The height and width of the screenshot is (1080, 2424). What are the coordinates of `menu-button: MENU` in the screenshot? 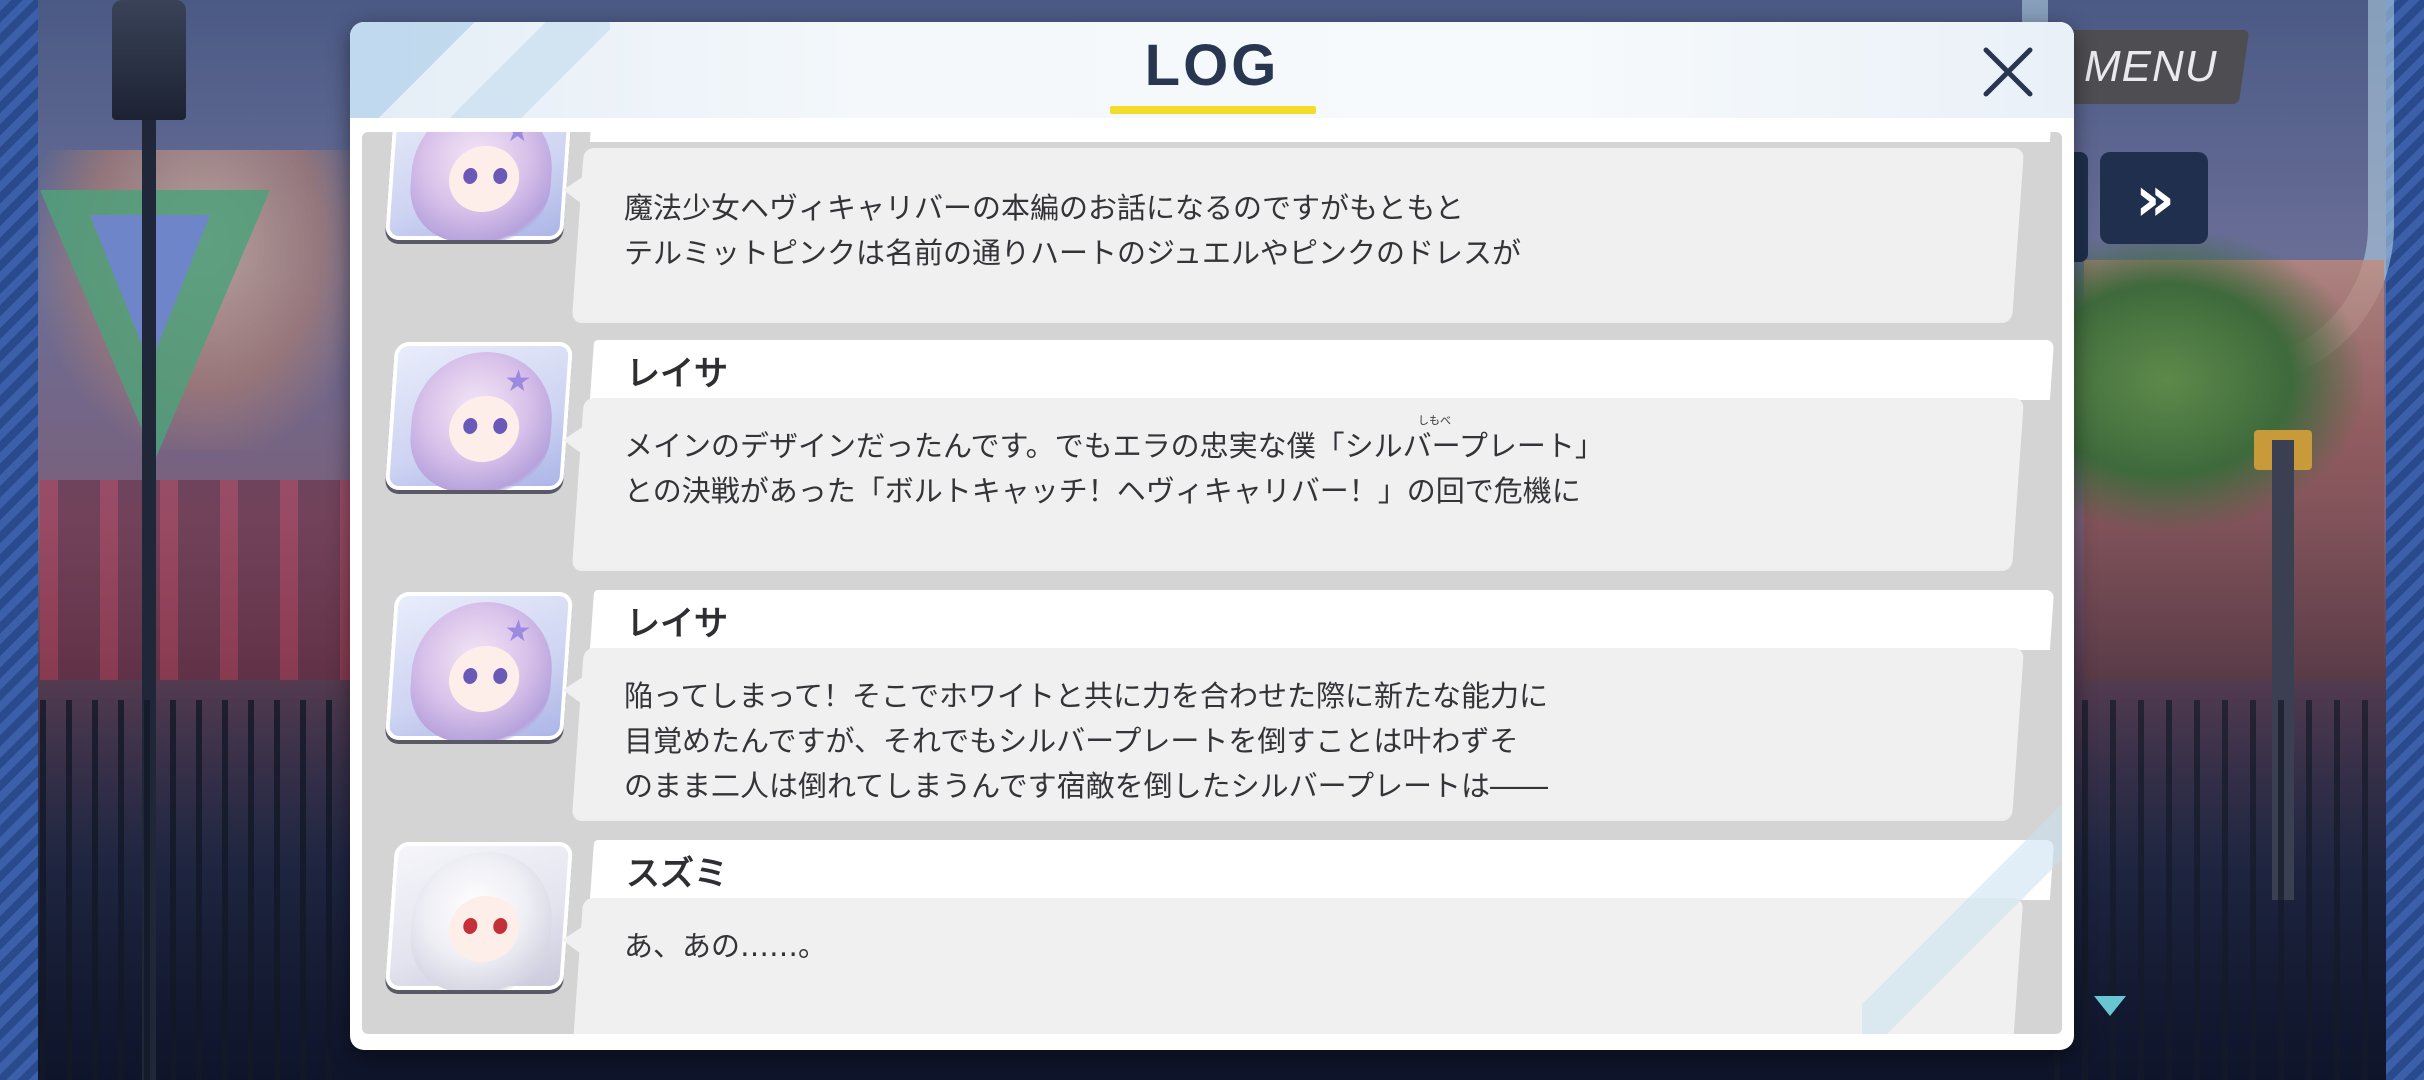 It's located at (2151, 67).